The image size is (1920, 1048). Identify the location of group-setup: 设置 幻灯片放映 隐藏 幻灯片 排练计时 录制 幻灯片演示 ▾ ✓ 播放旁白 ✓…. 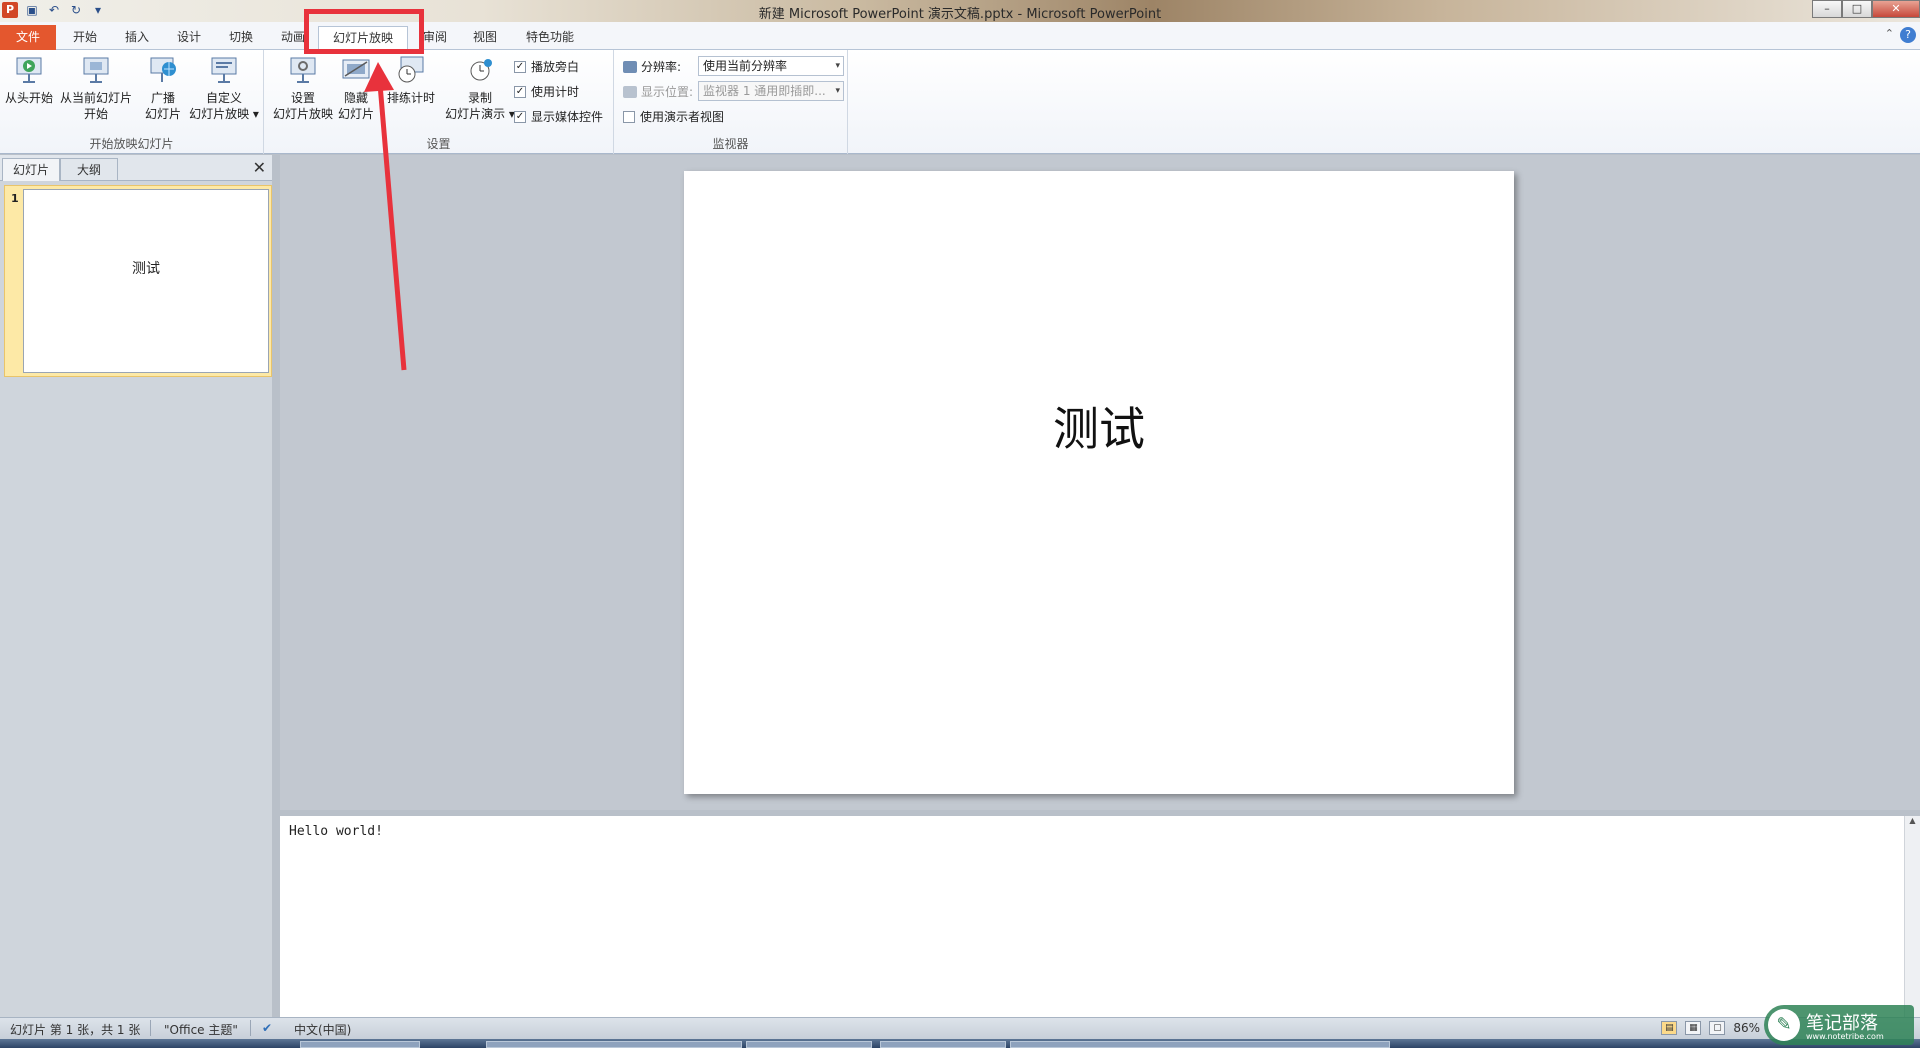
(439, 102).